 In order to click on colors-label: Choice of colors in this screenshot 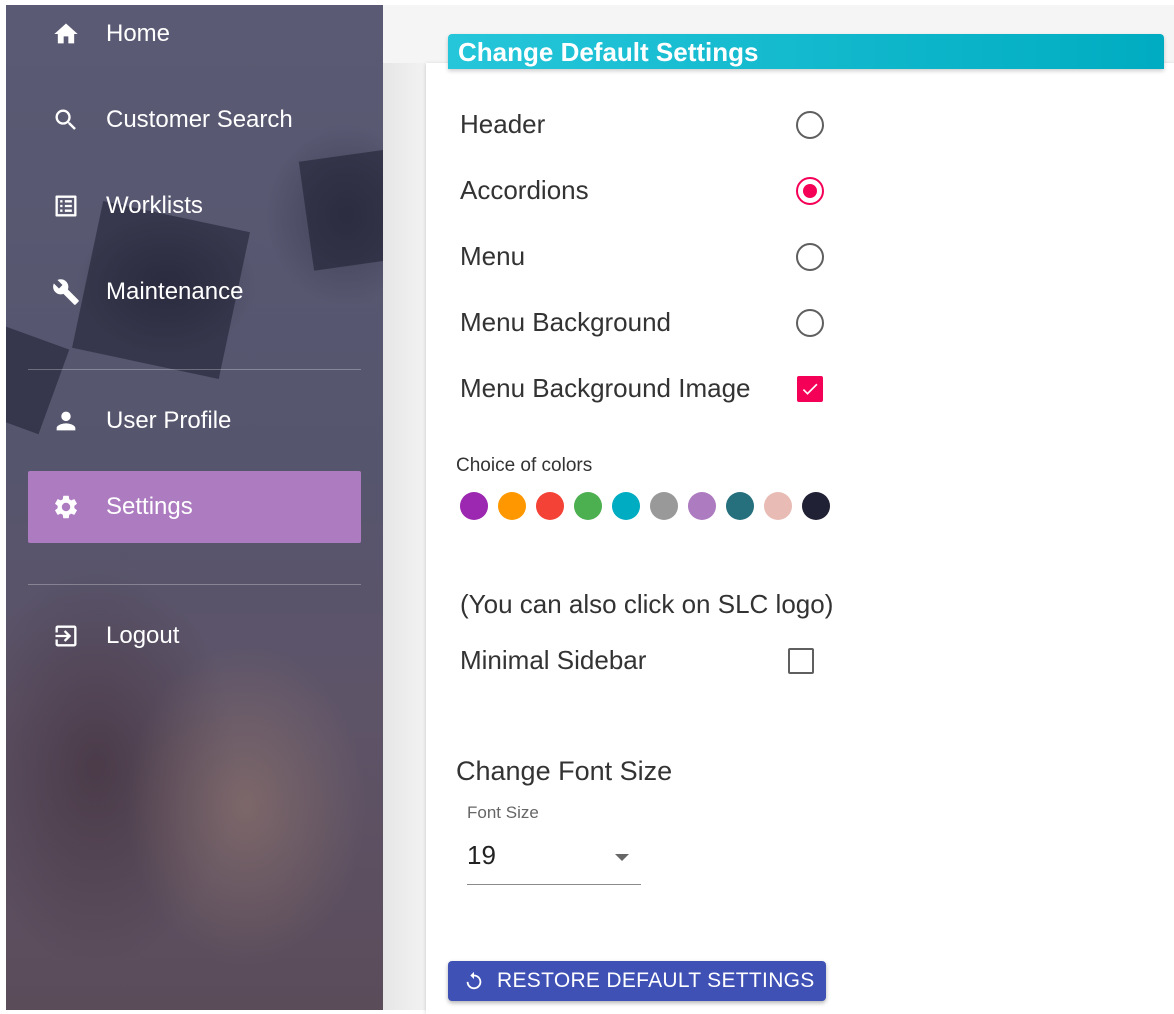, I will do `click(524, 465)`.